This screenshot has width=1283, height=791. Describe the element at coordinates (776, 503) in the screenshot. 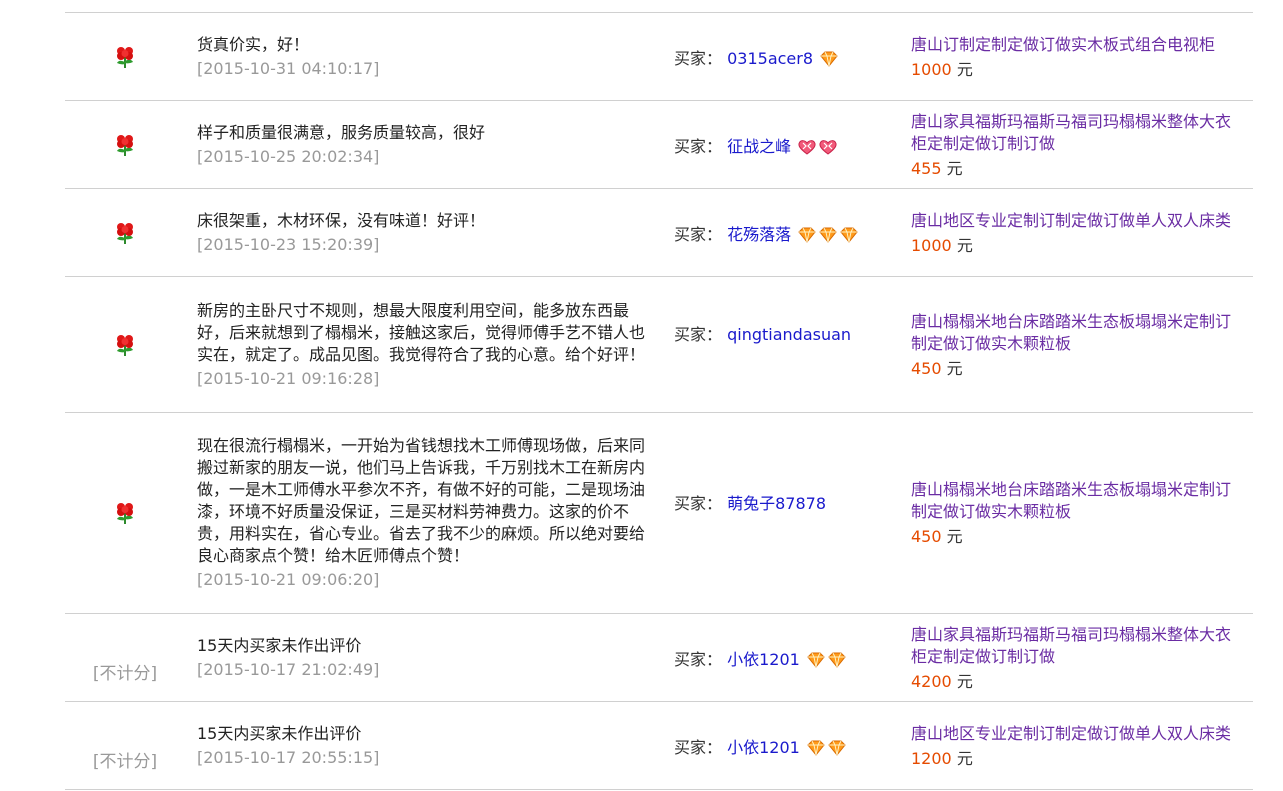

I see `buyer-name-link: 萌兔子87878` at that location.